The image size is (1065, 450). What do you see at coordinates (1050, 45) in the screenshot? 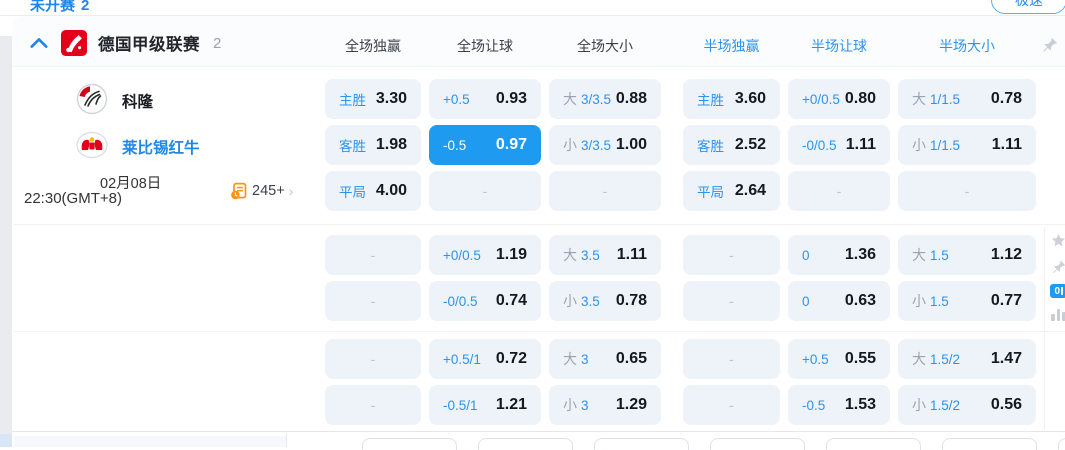
I see `pin-icon` at bounding box center [1050, 45].